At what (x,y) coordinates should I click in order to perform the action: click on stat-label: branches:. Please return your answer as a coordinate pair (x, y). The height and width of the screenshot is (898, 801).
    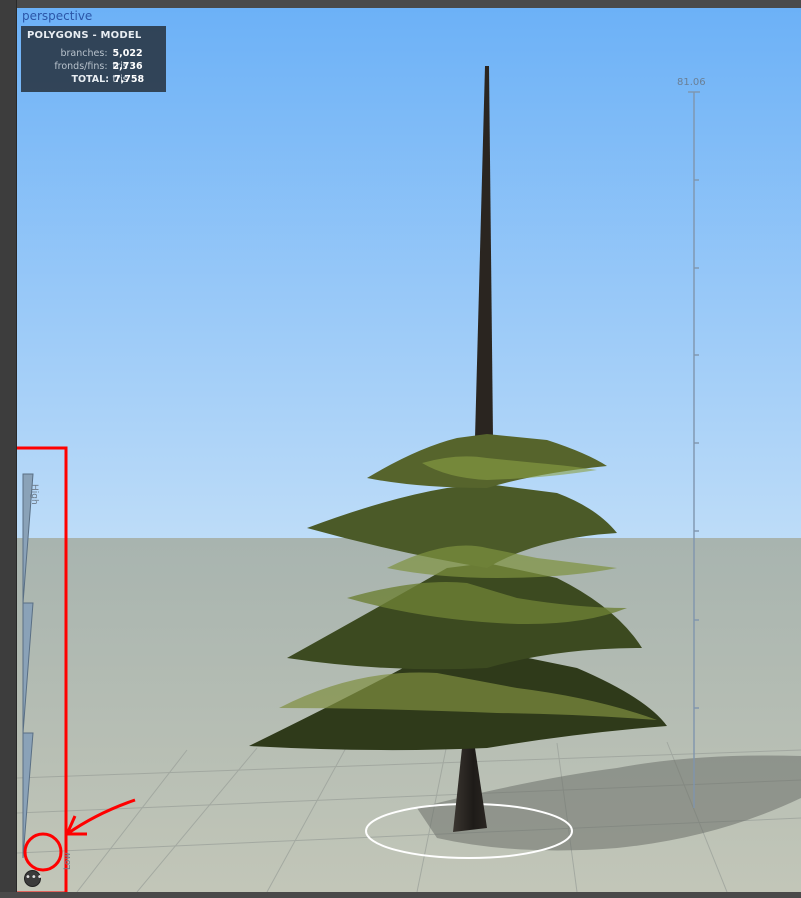
    Looking at the image, I should click on (84, 53).